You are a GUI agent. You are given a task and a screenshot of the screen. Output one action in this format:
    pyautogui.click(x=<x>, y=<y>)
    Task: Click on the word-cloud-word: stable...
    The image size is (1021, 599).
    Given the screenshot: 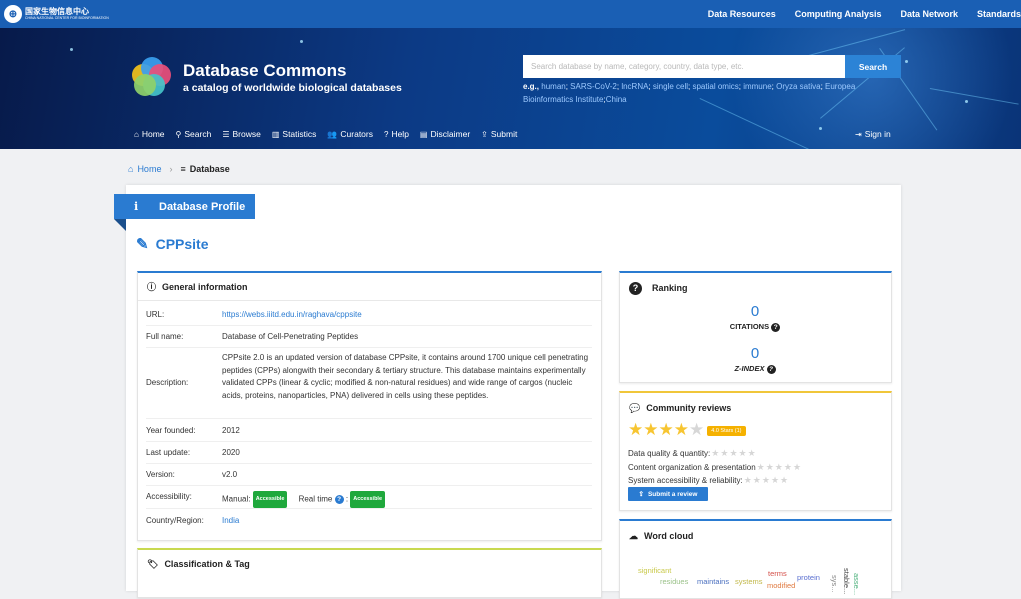 What is the action you would take?
    pyautogui.click(x=846, y=581)
    